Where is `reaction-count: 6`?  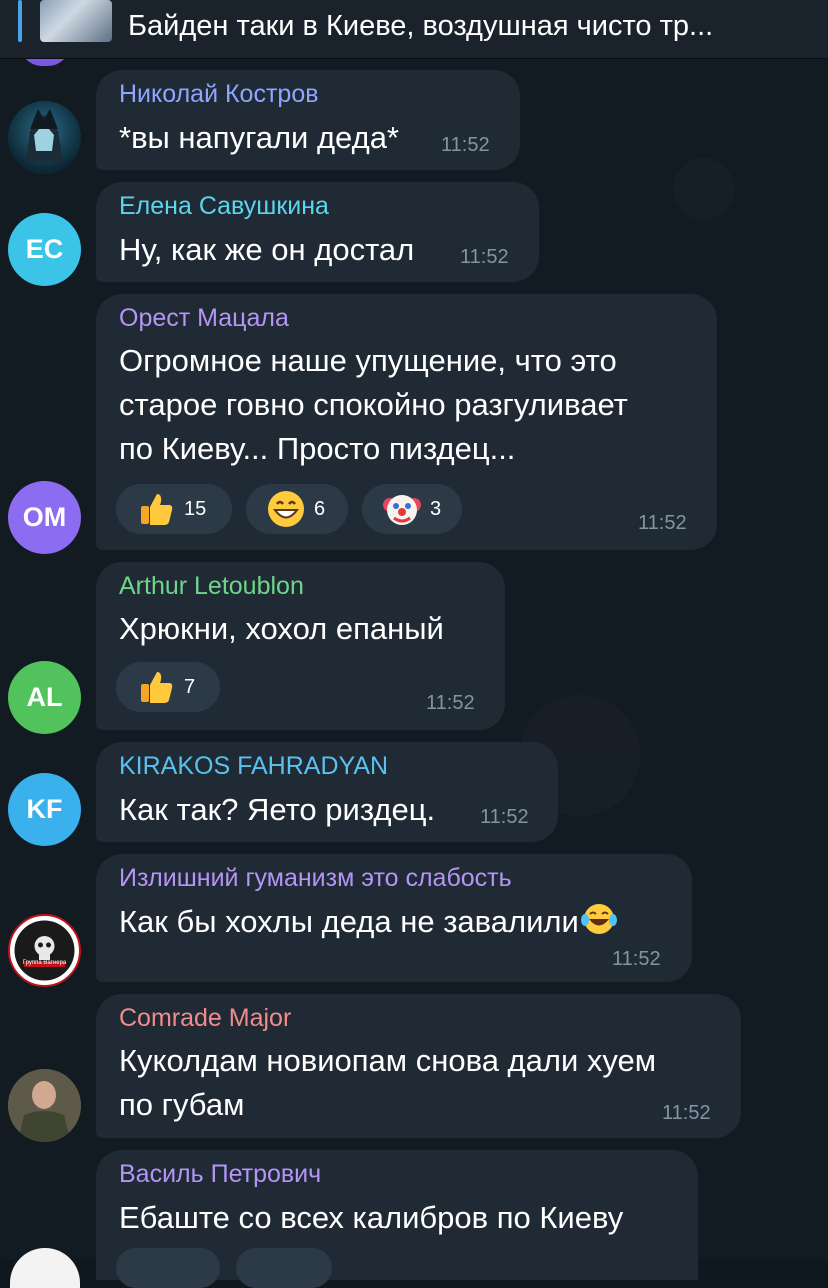 reaction-count: 6 is located at coordinates (320, 508).